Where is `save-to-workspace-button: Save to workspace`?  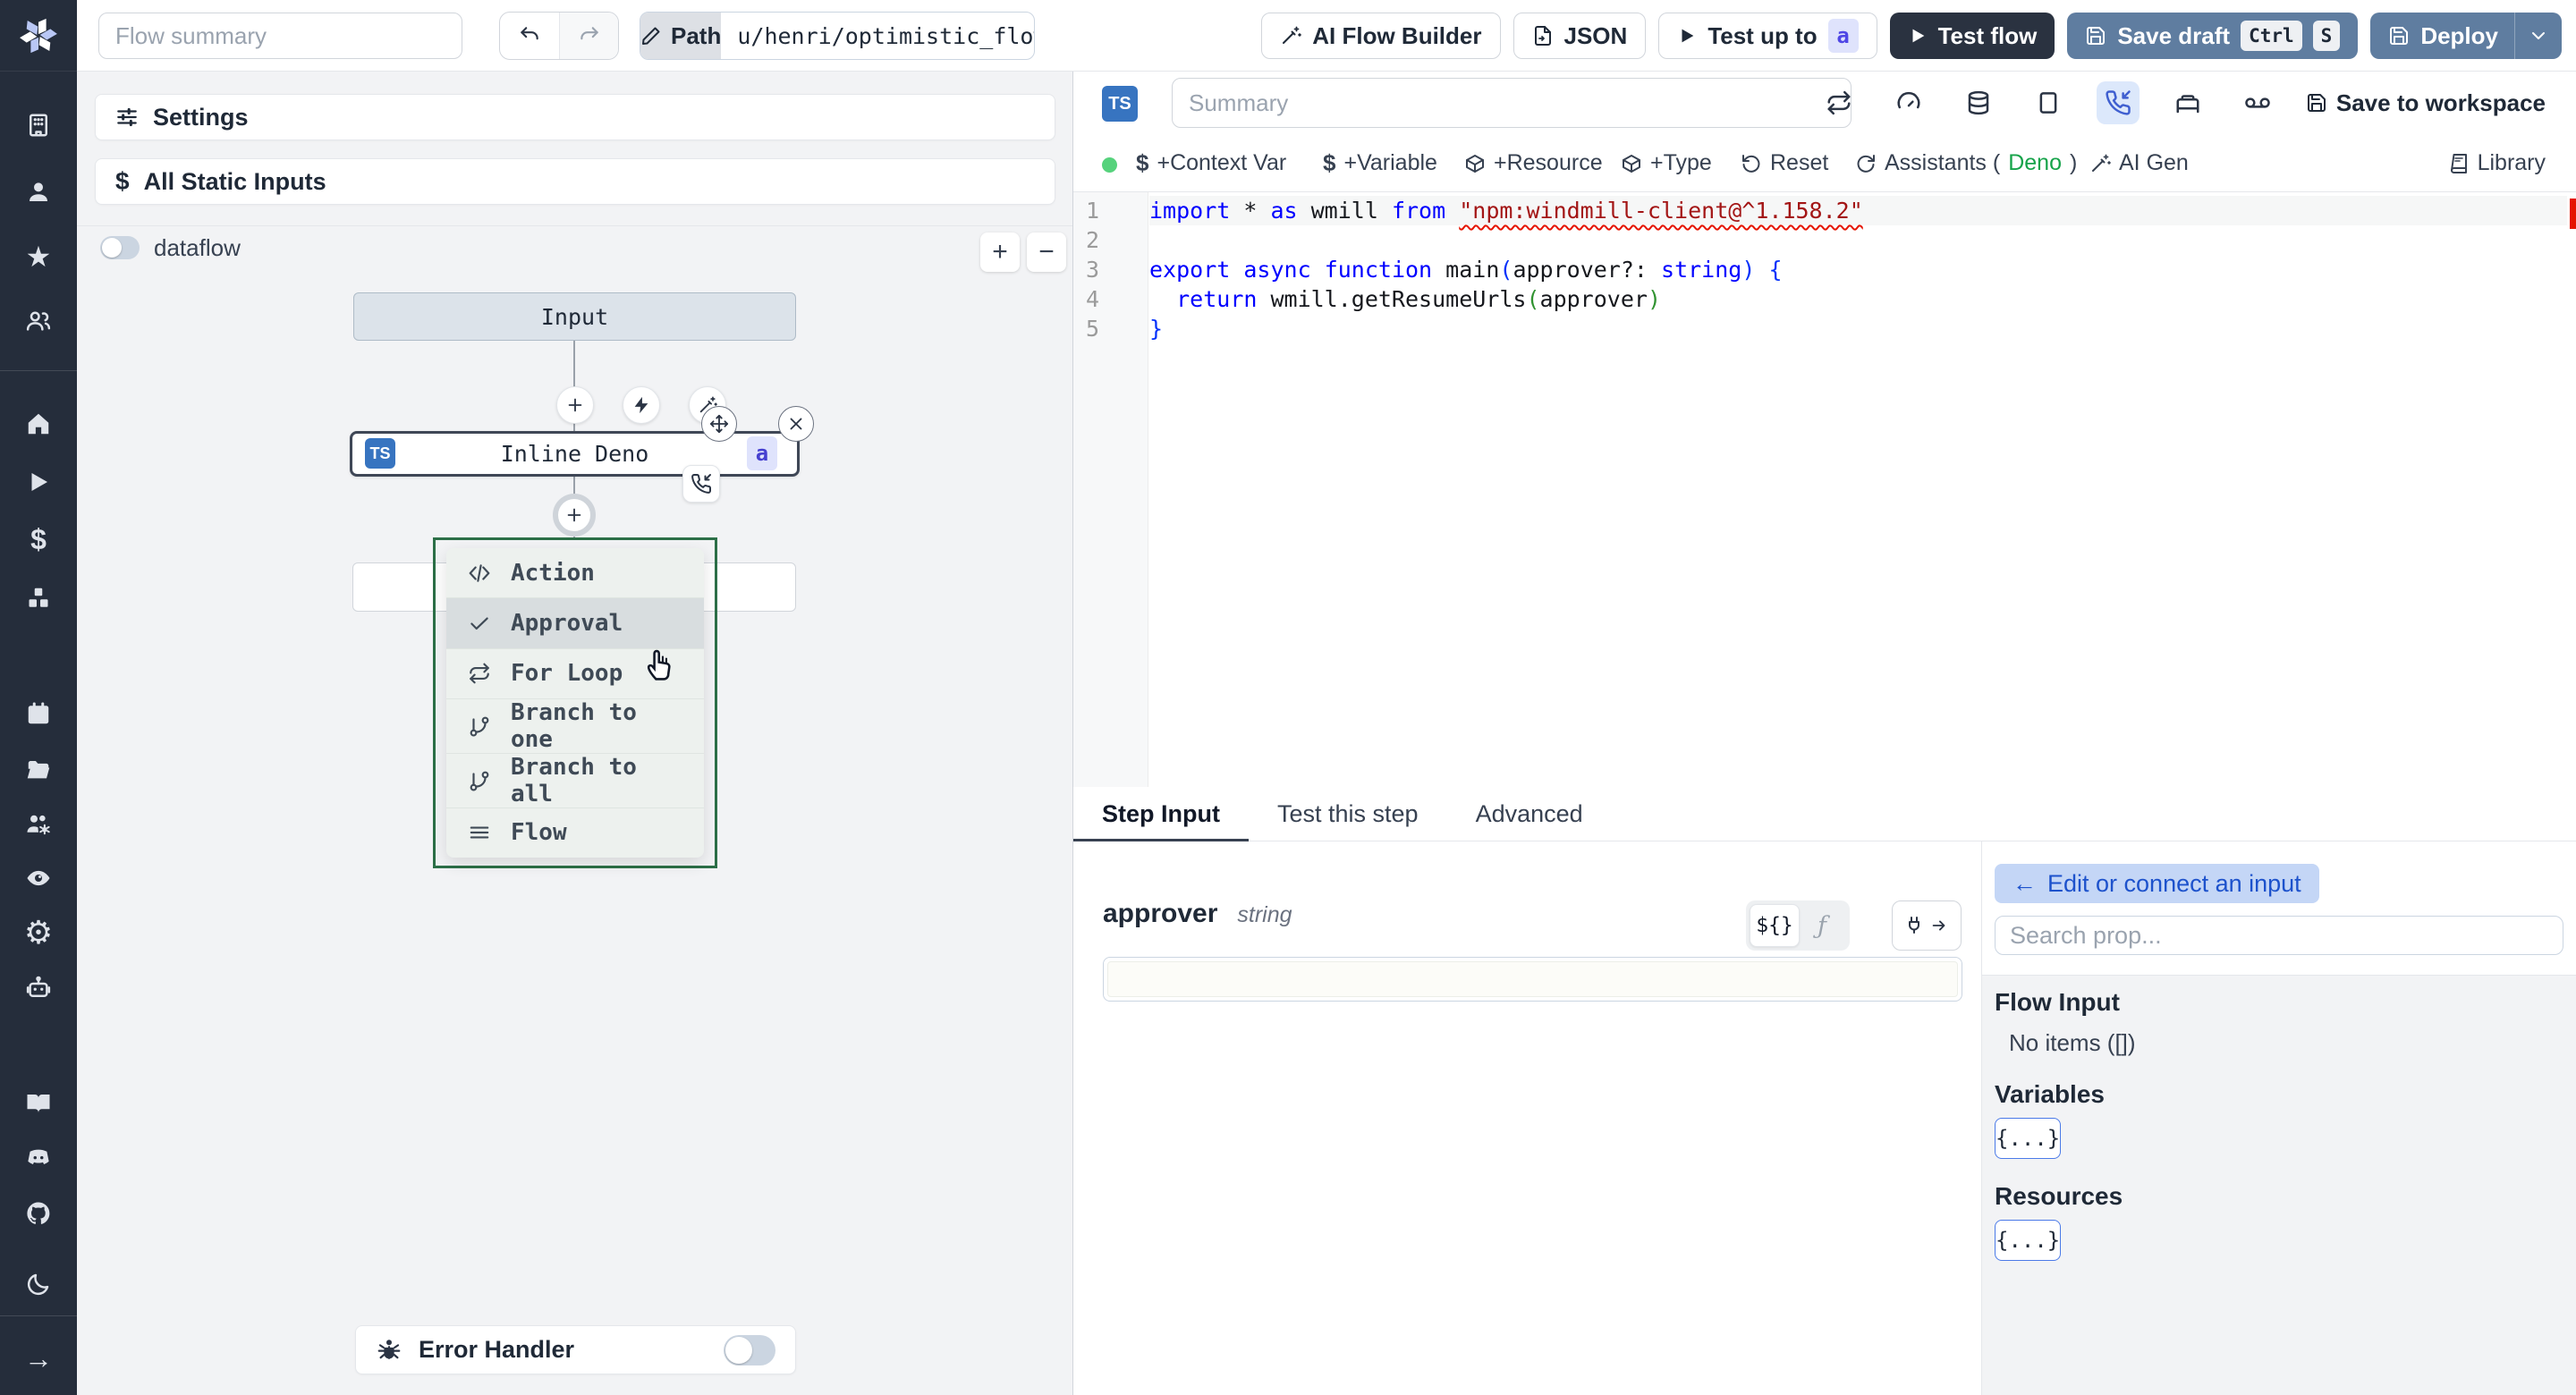
save-to-workspace-button: Save to workspace is located at coordinates (2426, 103).